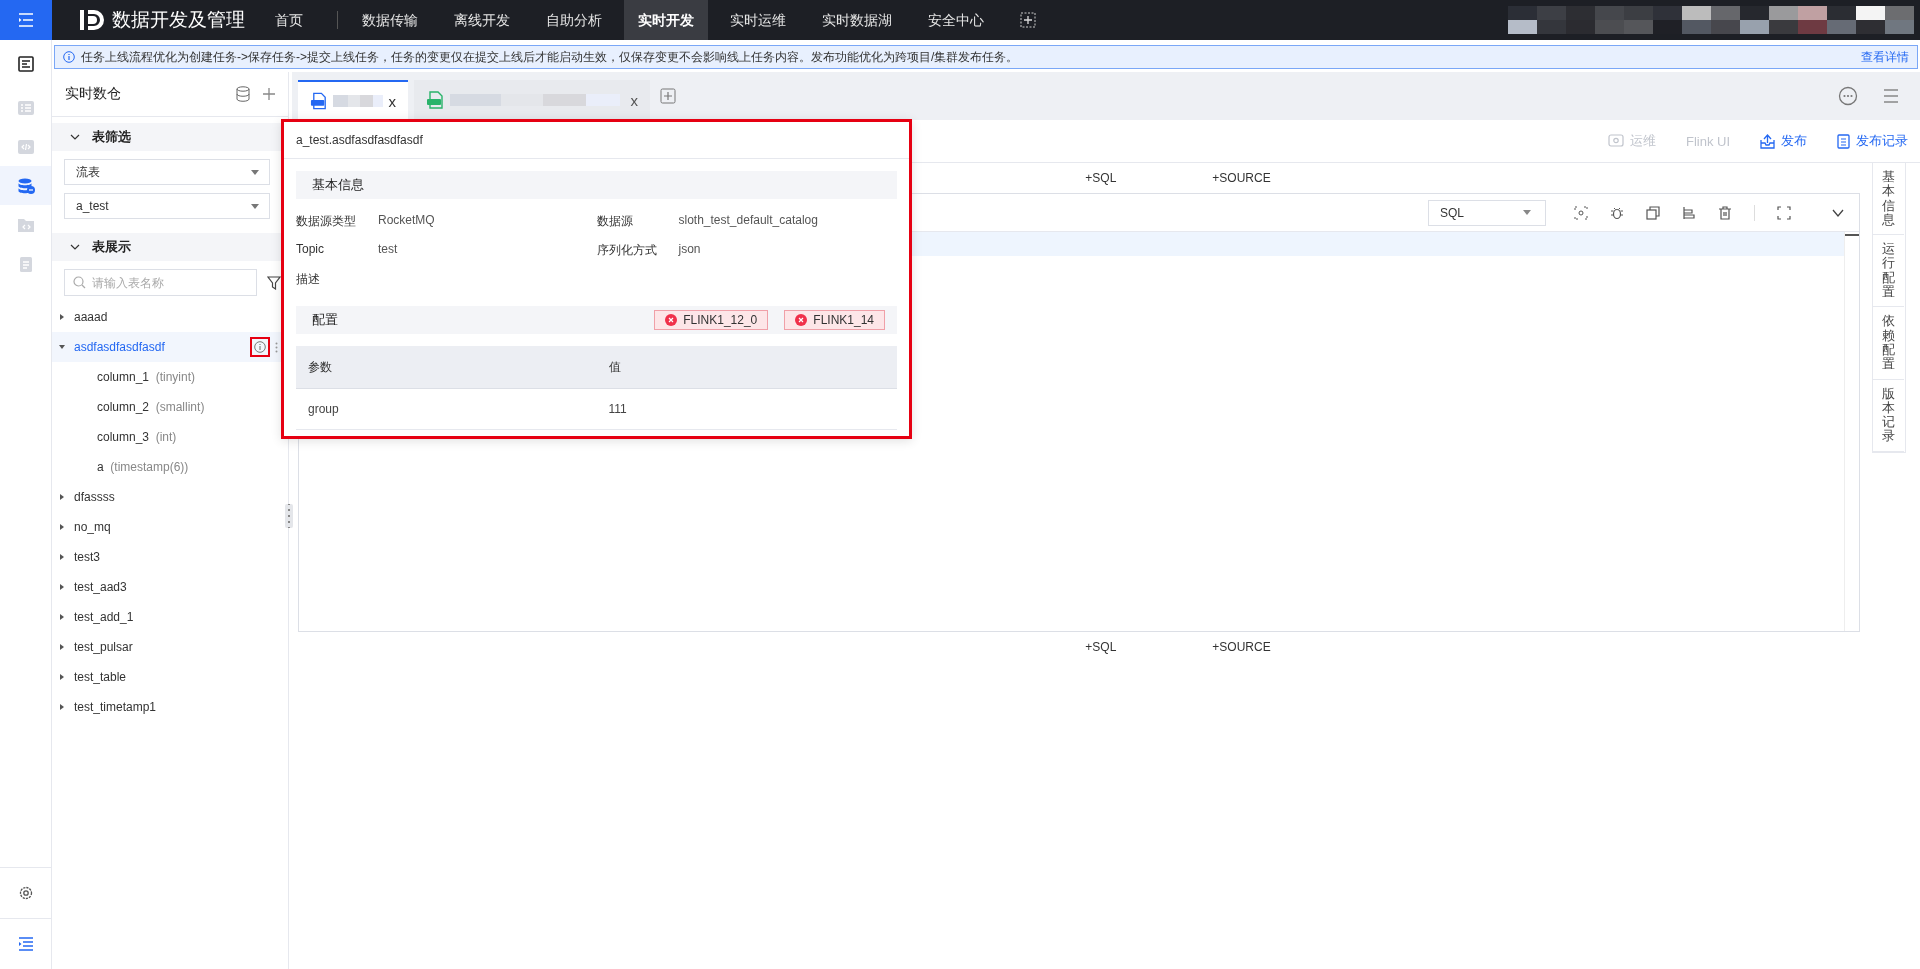 This screenshot has width=1920, height=969. Describe the element at coordinates (25, 64) in the screenshot. I see `panel-toggle-icon` at that location.